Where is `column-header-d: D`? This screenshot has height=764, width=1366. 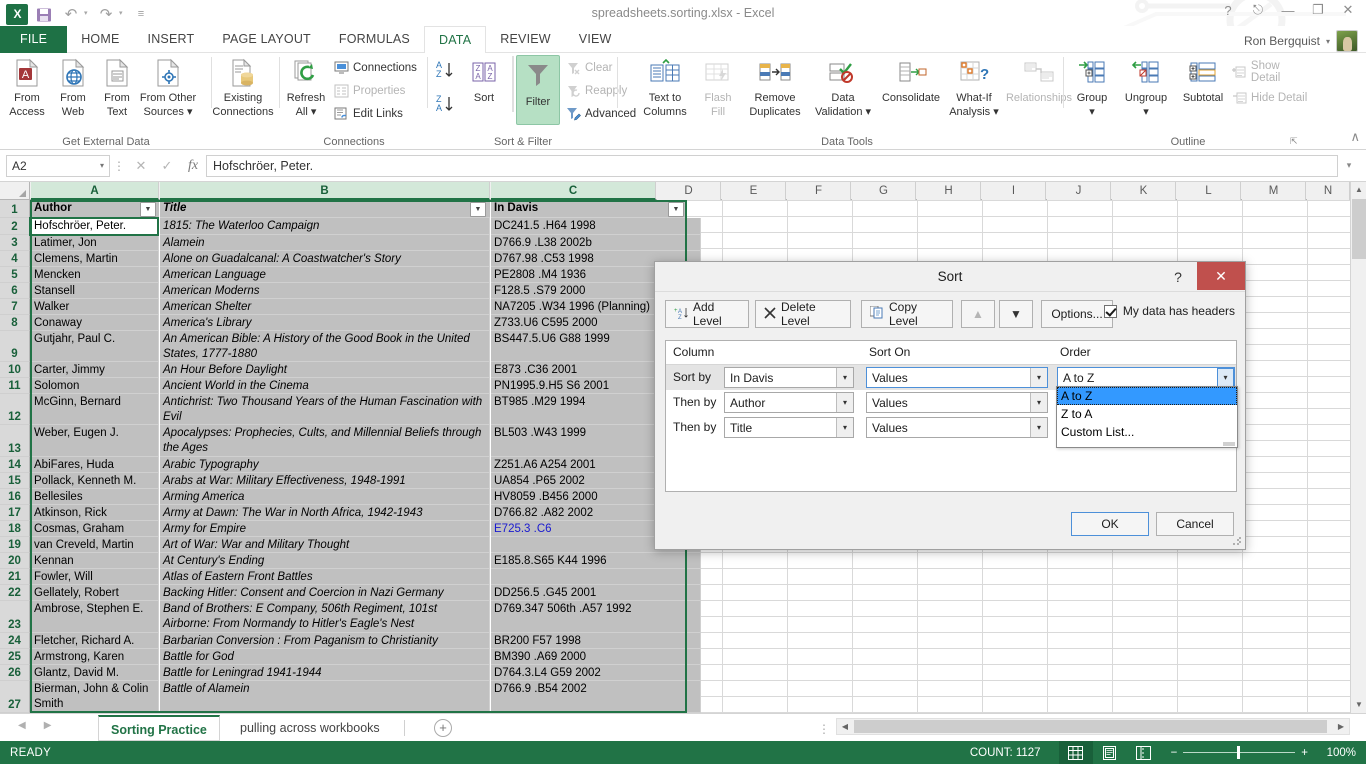
column-header-d: D is located at coordinates (689, 191).